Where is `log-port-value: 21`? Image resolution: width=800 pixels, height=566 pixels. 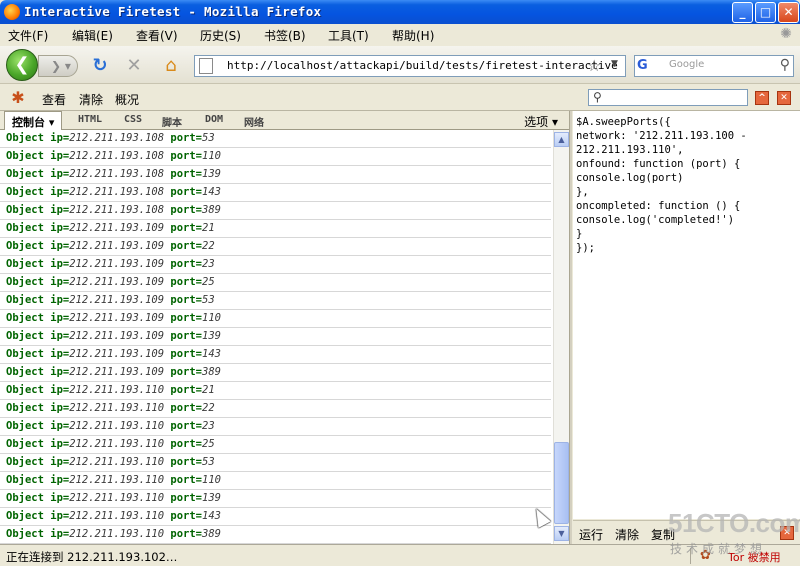
log-port-value: 21 is located at coordinates (208, 228).